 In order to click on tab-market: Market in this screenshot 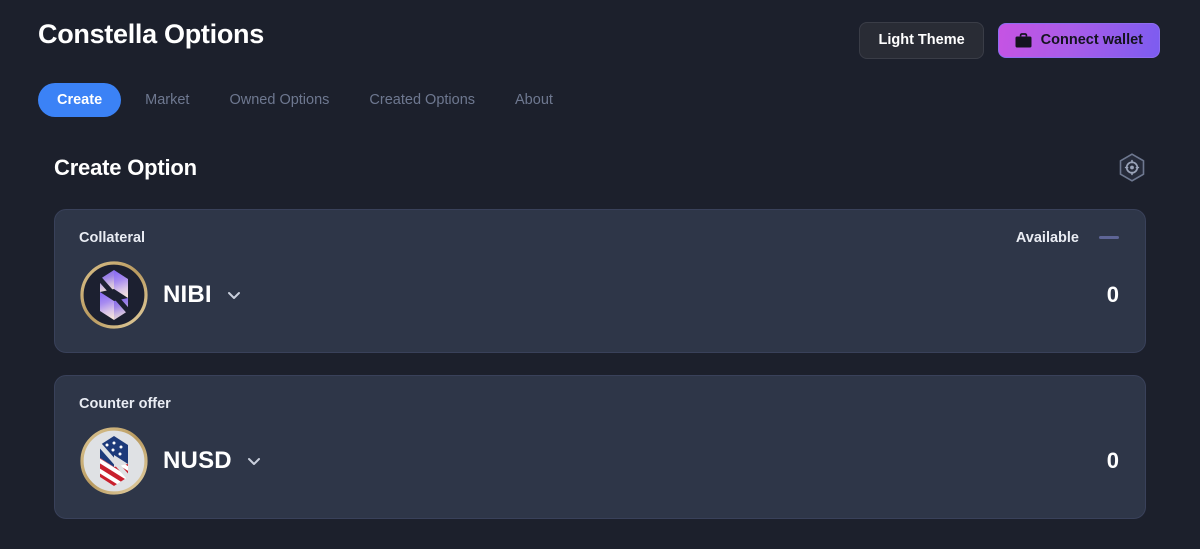, I will do `click(167, 100)`.